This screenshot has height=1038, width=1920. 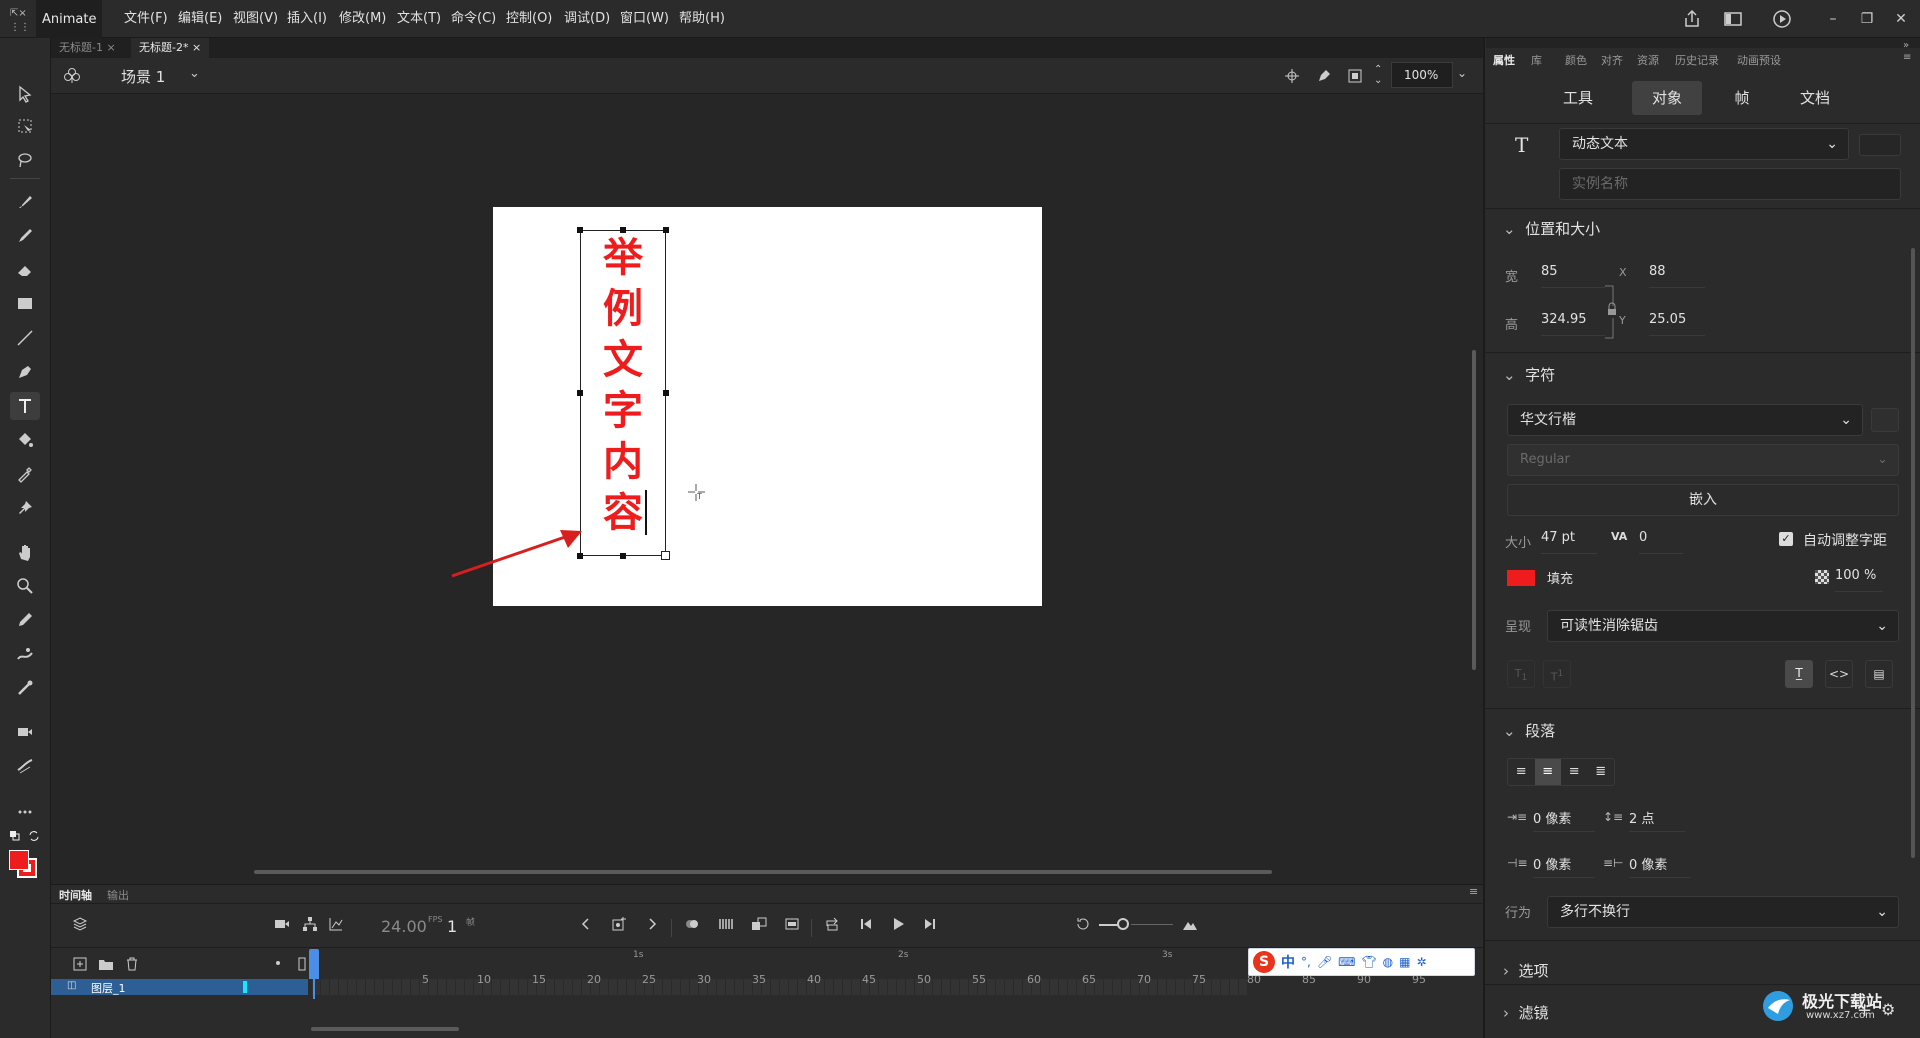 What do you see at coordinates (404, 926) in the screenshot?
I see `fps-value: 24.00` at bounding box center [404, 926].